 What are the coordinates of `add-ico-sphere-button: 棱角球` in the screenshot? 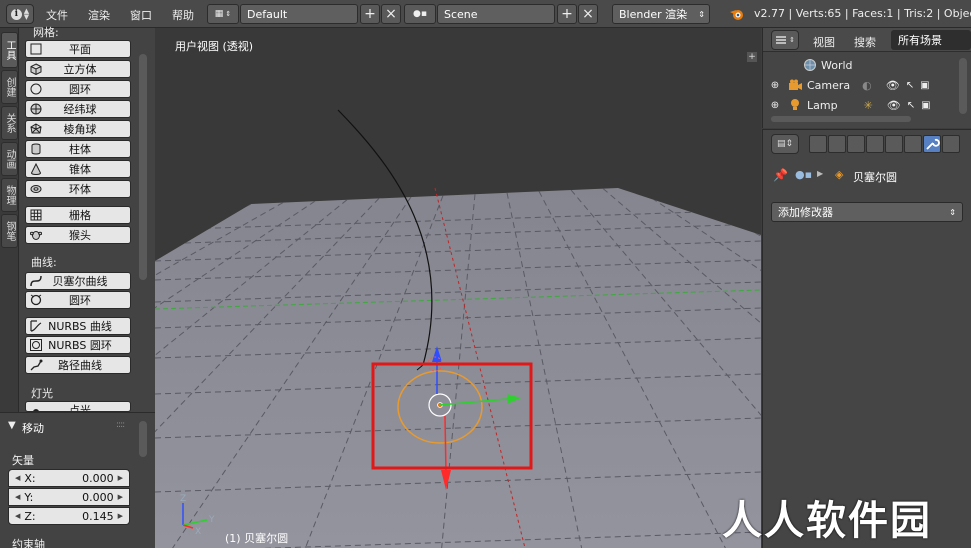 It's located at (78, 129).